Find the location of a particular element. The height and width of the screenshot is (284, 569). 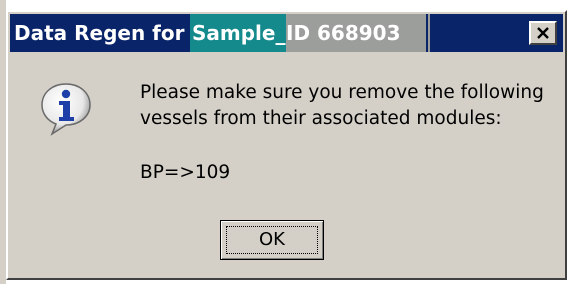

title-bar: Data Regen for Sample_ ID 668903 is located at coordinates (286, 33).